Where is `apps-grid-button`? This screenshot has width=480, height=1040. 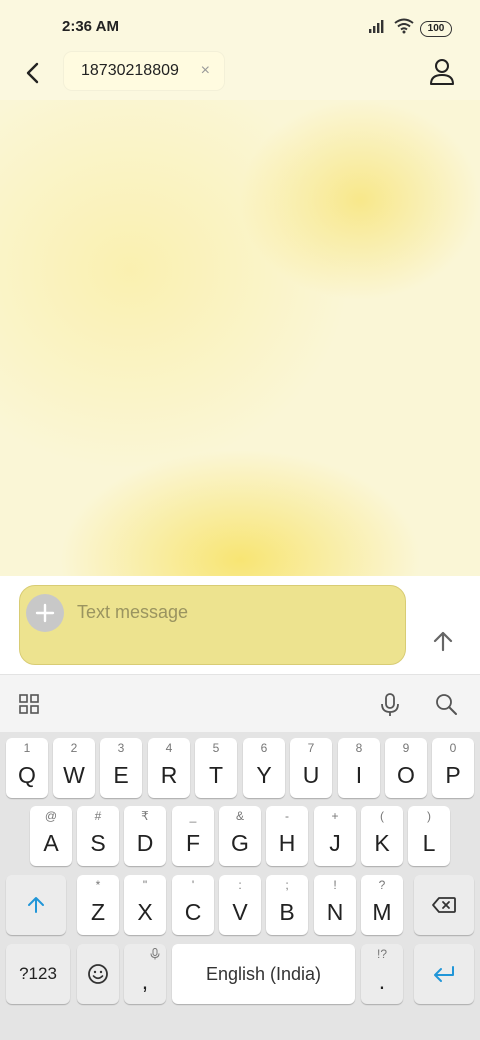 apps-grid-button is located at coordinates (29, 706).